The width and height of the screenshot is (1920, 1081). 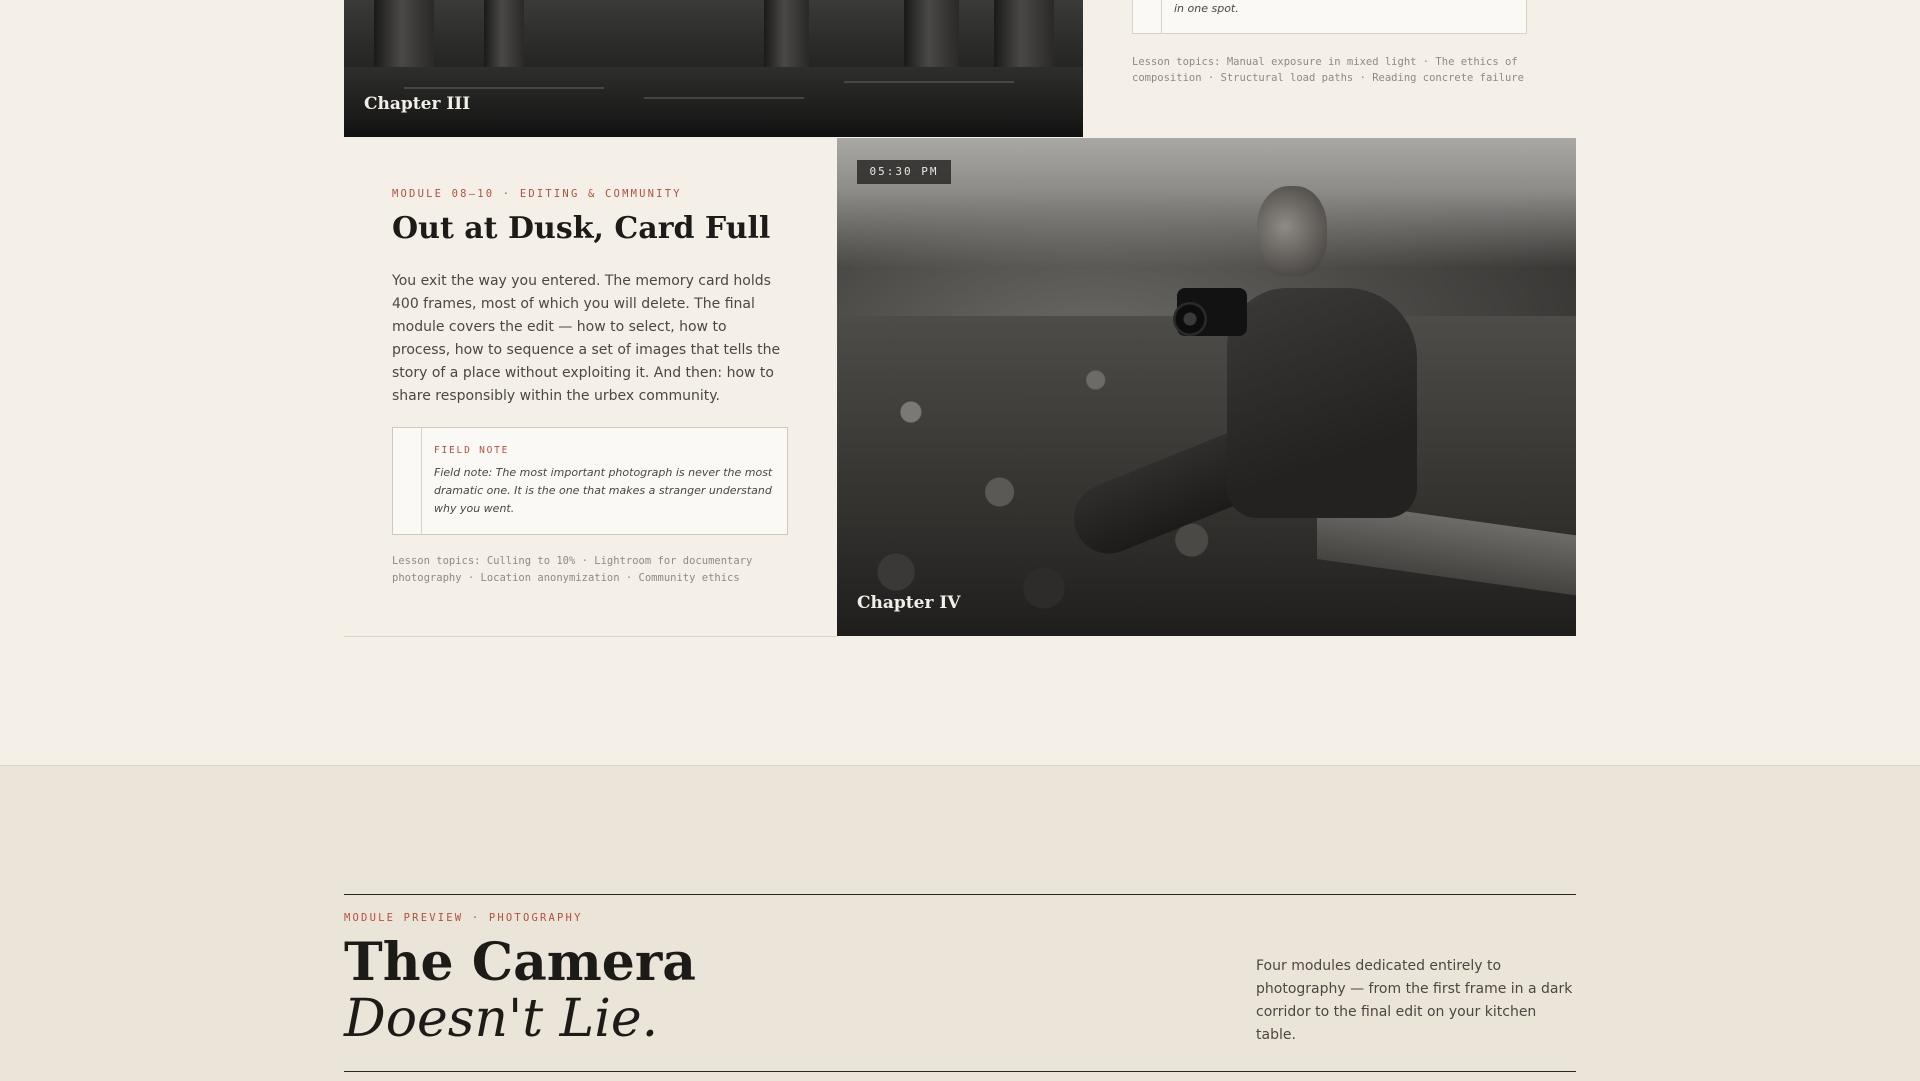 I want to click on time-badge: 05:30 PM, so click(x=904, y=172).